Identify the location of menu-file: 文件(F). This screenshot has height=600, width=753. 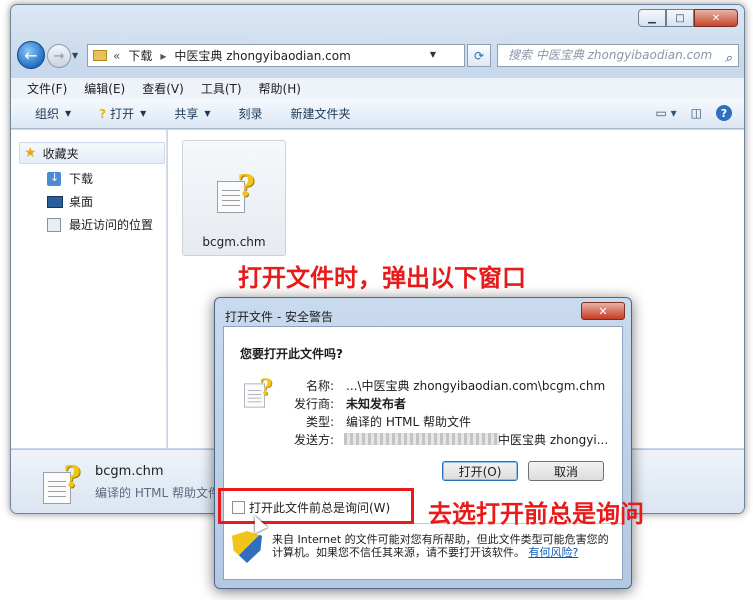
(47, 88).